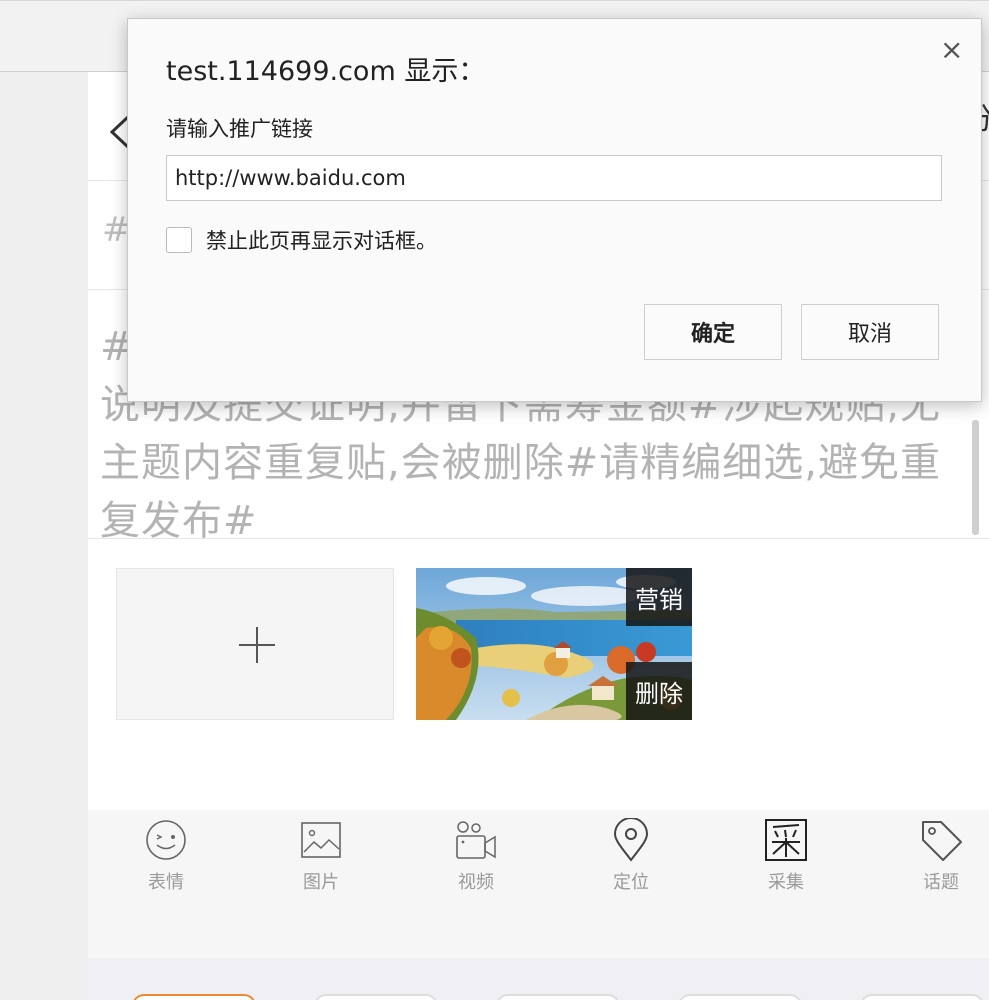 This screenshot has width=989, height=1000. What do you see at coordinates (321, 840) in the screenshot?
I see `image-icon` at bounding box center [321, 840].